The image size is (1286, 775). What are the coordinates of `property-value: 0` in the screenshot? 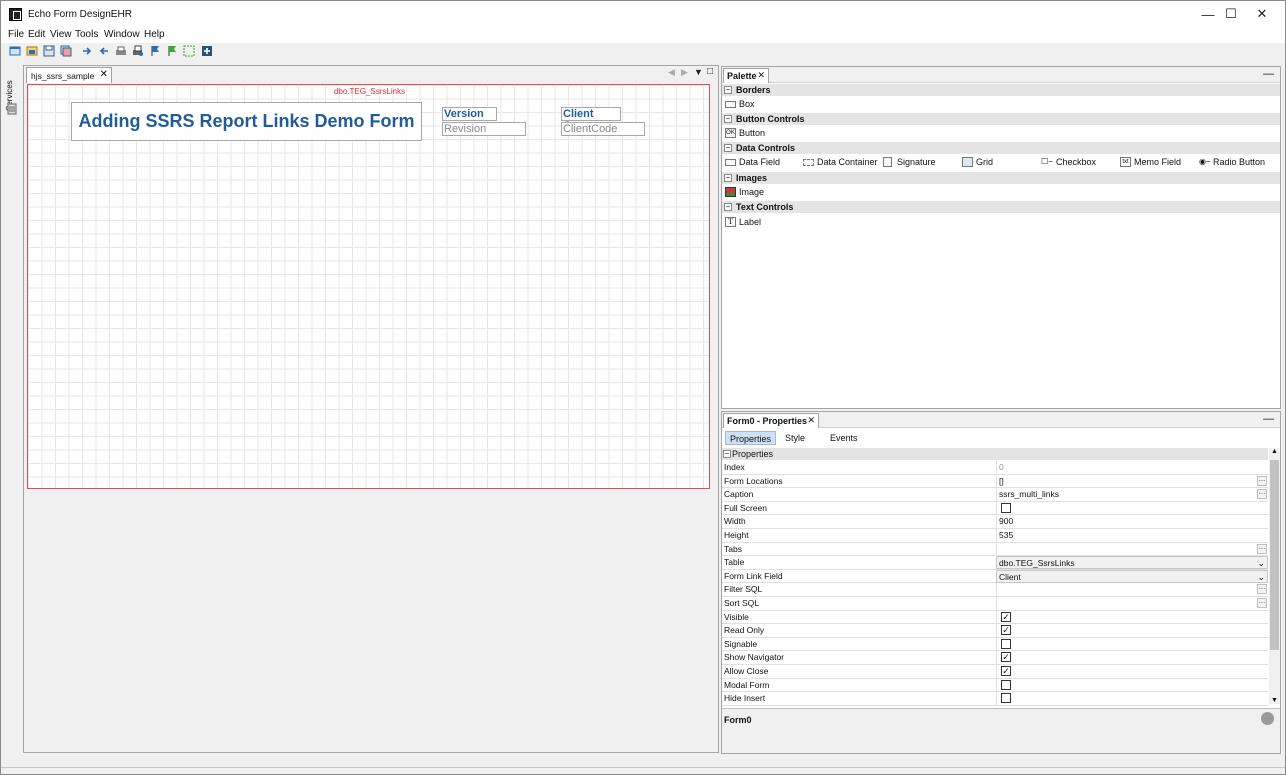 It's located at (1132, 467).